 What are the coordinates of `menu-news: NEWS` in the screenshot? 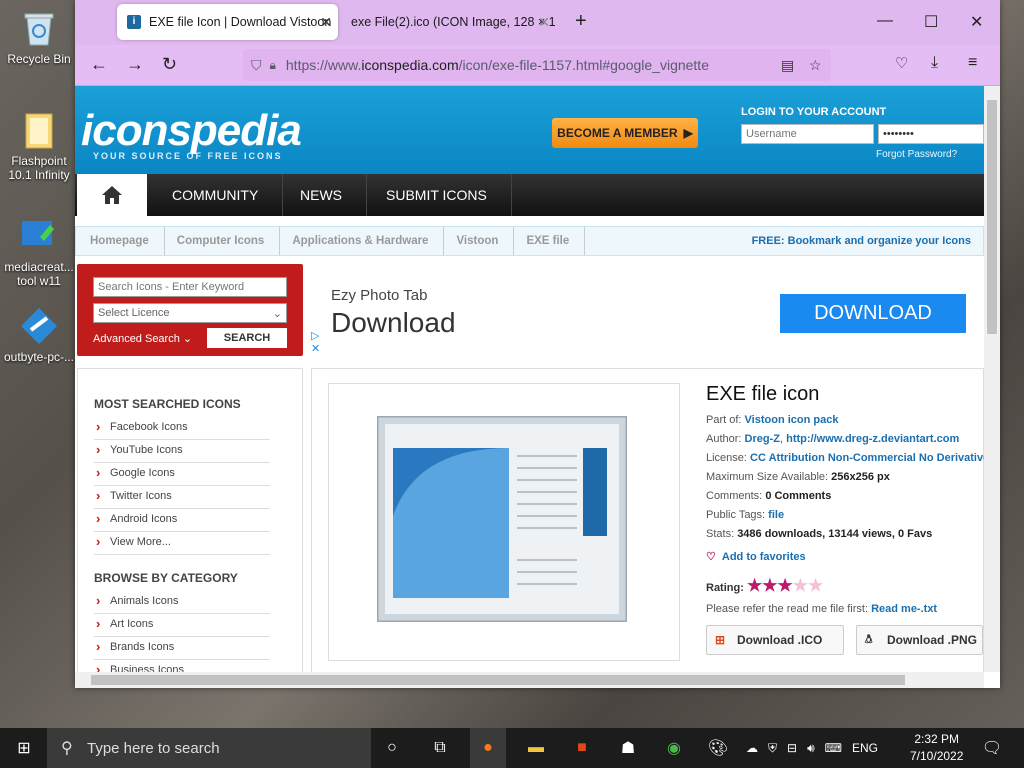 It's located at (321, 195).